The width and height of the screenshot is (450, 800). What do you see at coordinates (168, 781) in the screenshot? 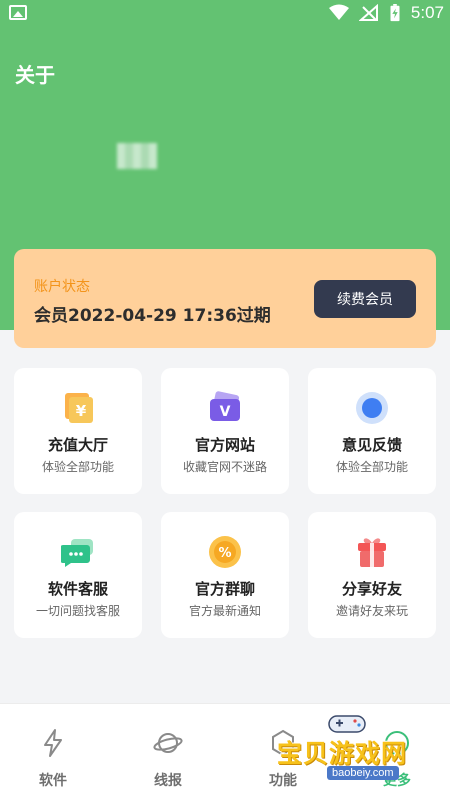
I see `nav-label: 线报` at bounding box center [168, 781].